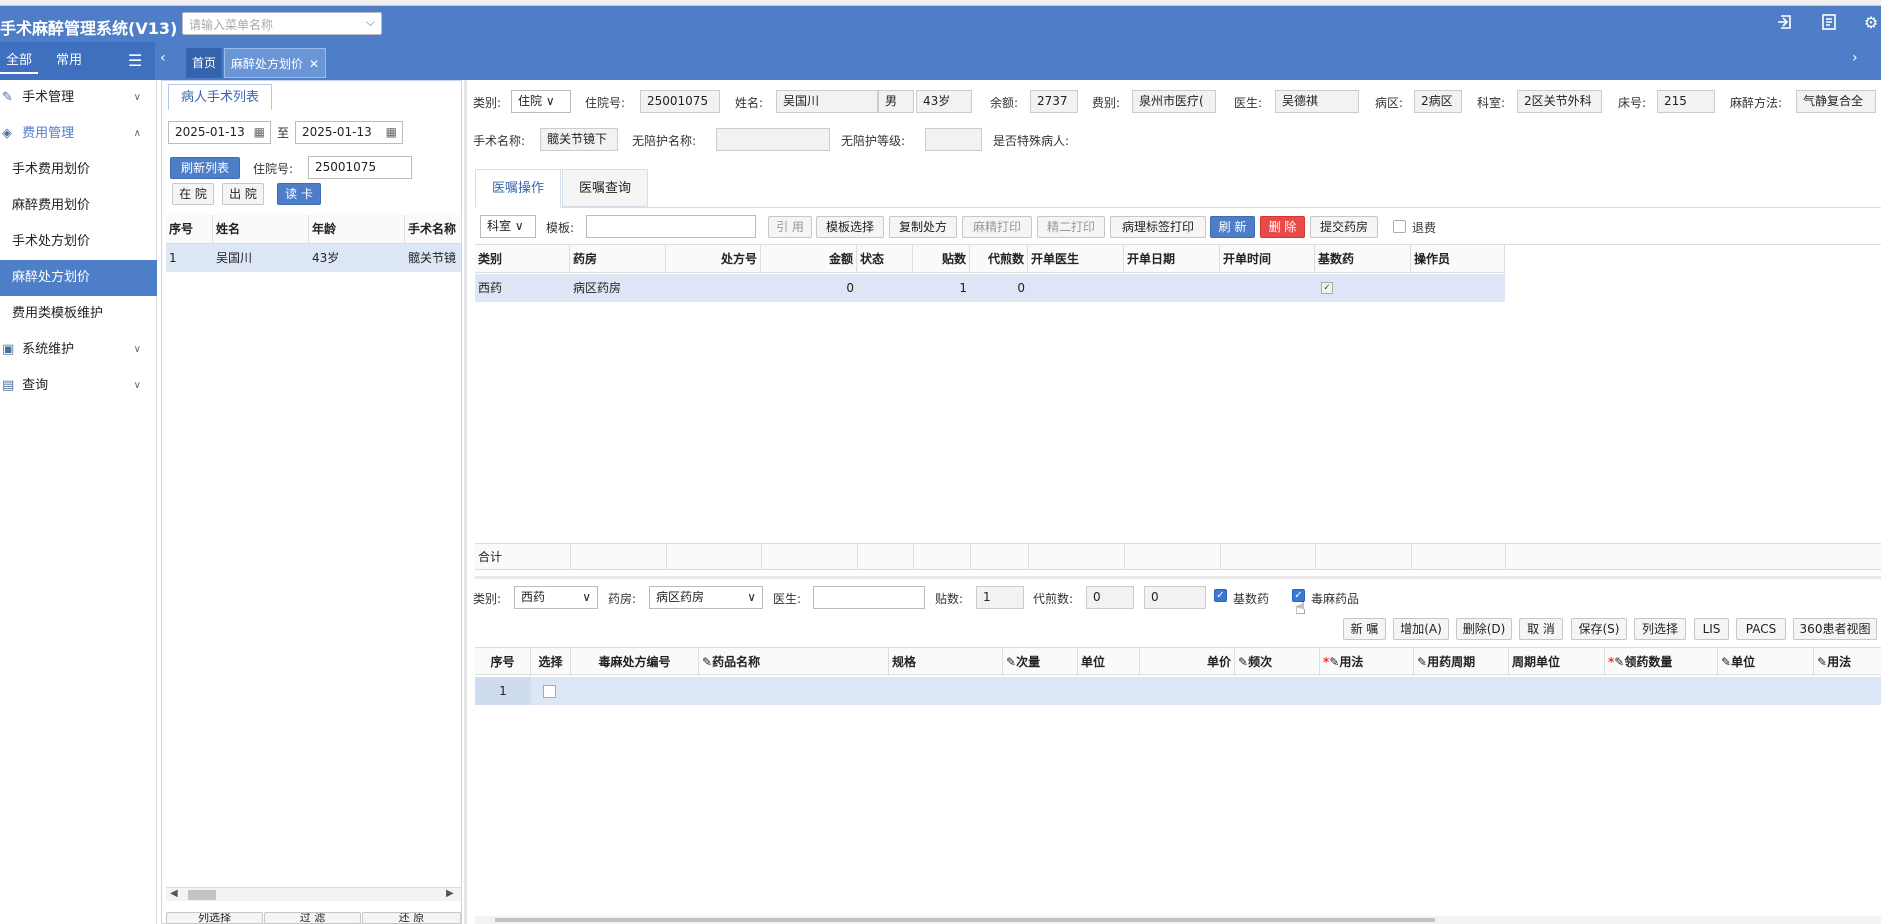  Describe the element at coordinates (275, 63) in the screenshot. I see `tab-anesthesia-prescription: 麻醉处方划价 ✕` at that location.